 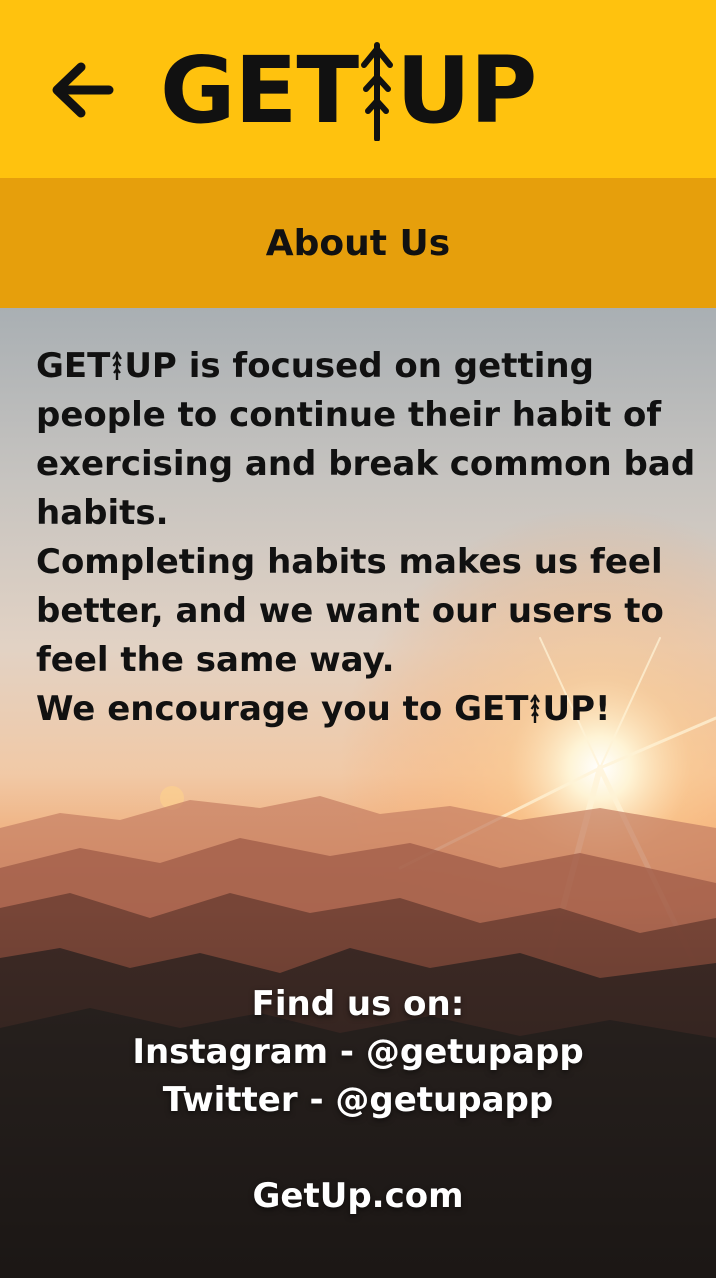 What do you see at coordinates (150, 366) in the screenshot?
I see `brand-text-right: UP` at bounding box center [150, 366].